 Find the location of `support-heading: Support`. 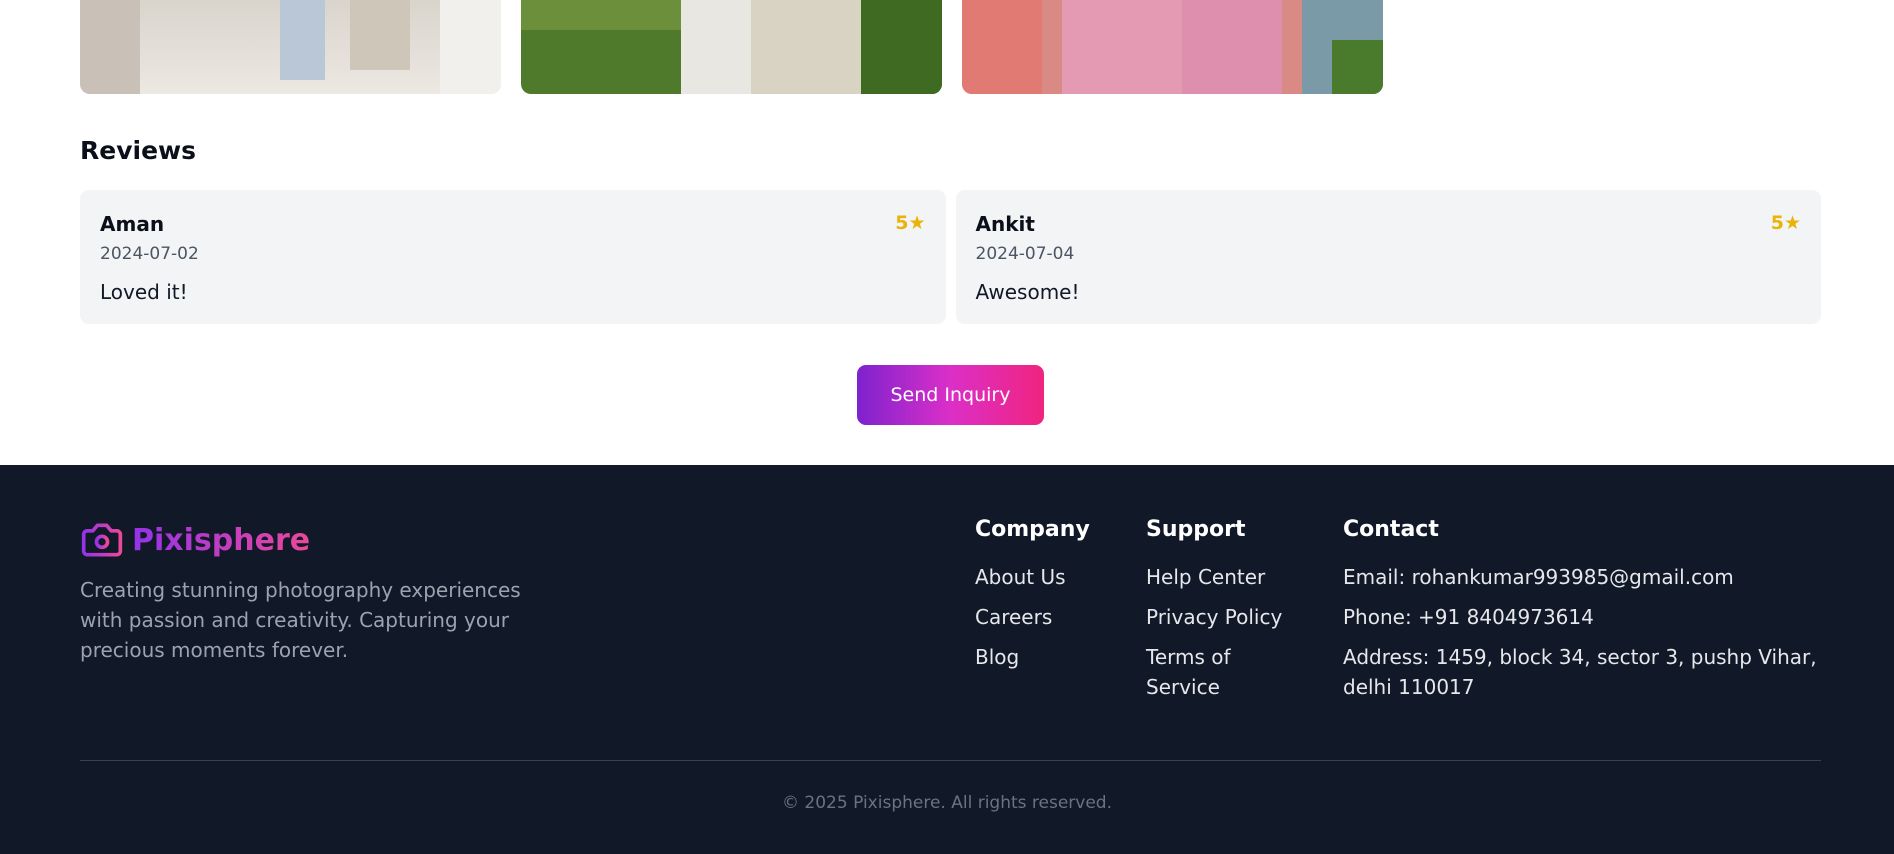

support-heading: Support is located at coordinates (1196, 529).